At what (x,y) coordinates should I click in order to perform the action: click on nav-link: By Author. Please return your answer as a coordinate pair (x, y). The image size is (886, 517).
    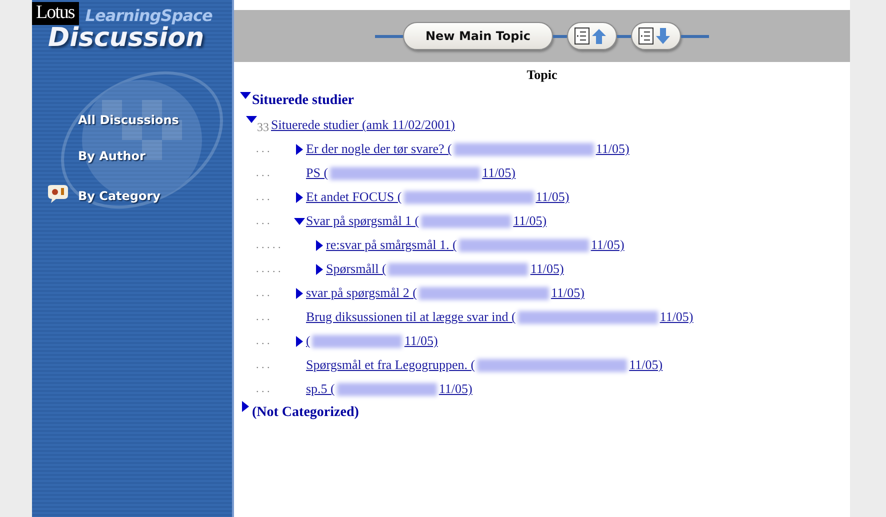
    Looking at the image, I should click on (139, 156).